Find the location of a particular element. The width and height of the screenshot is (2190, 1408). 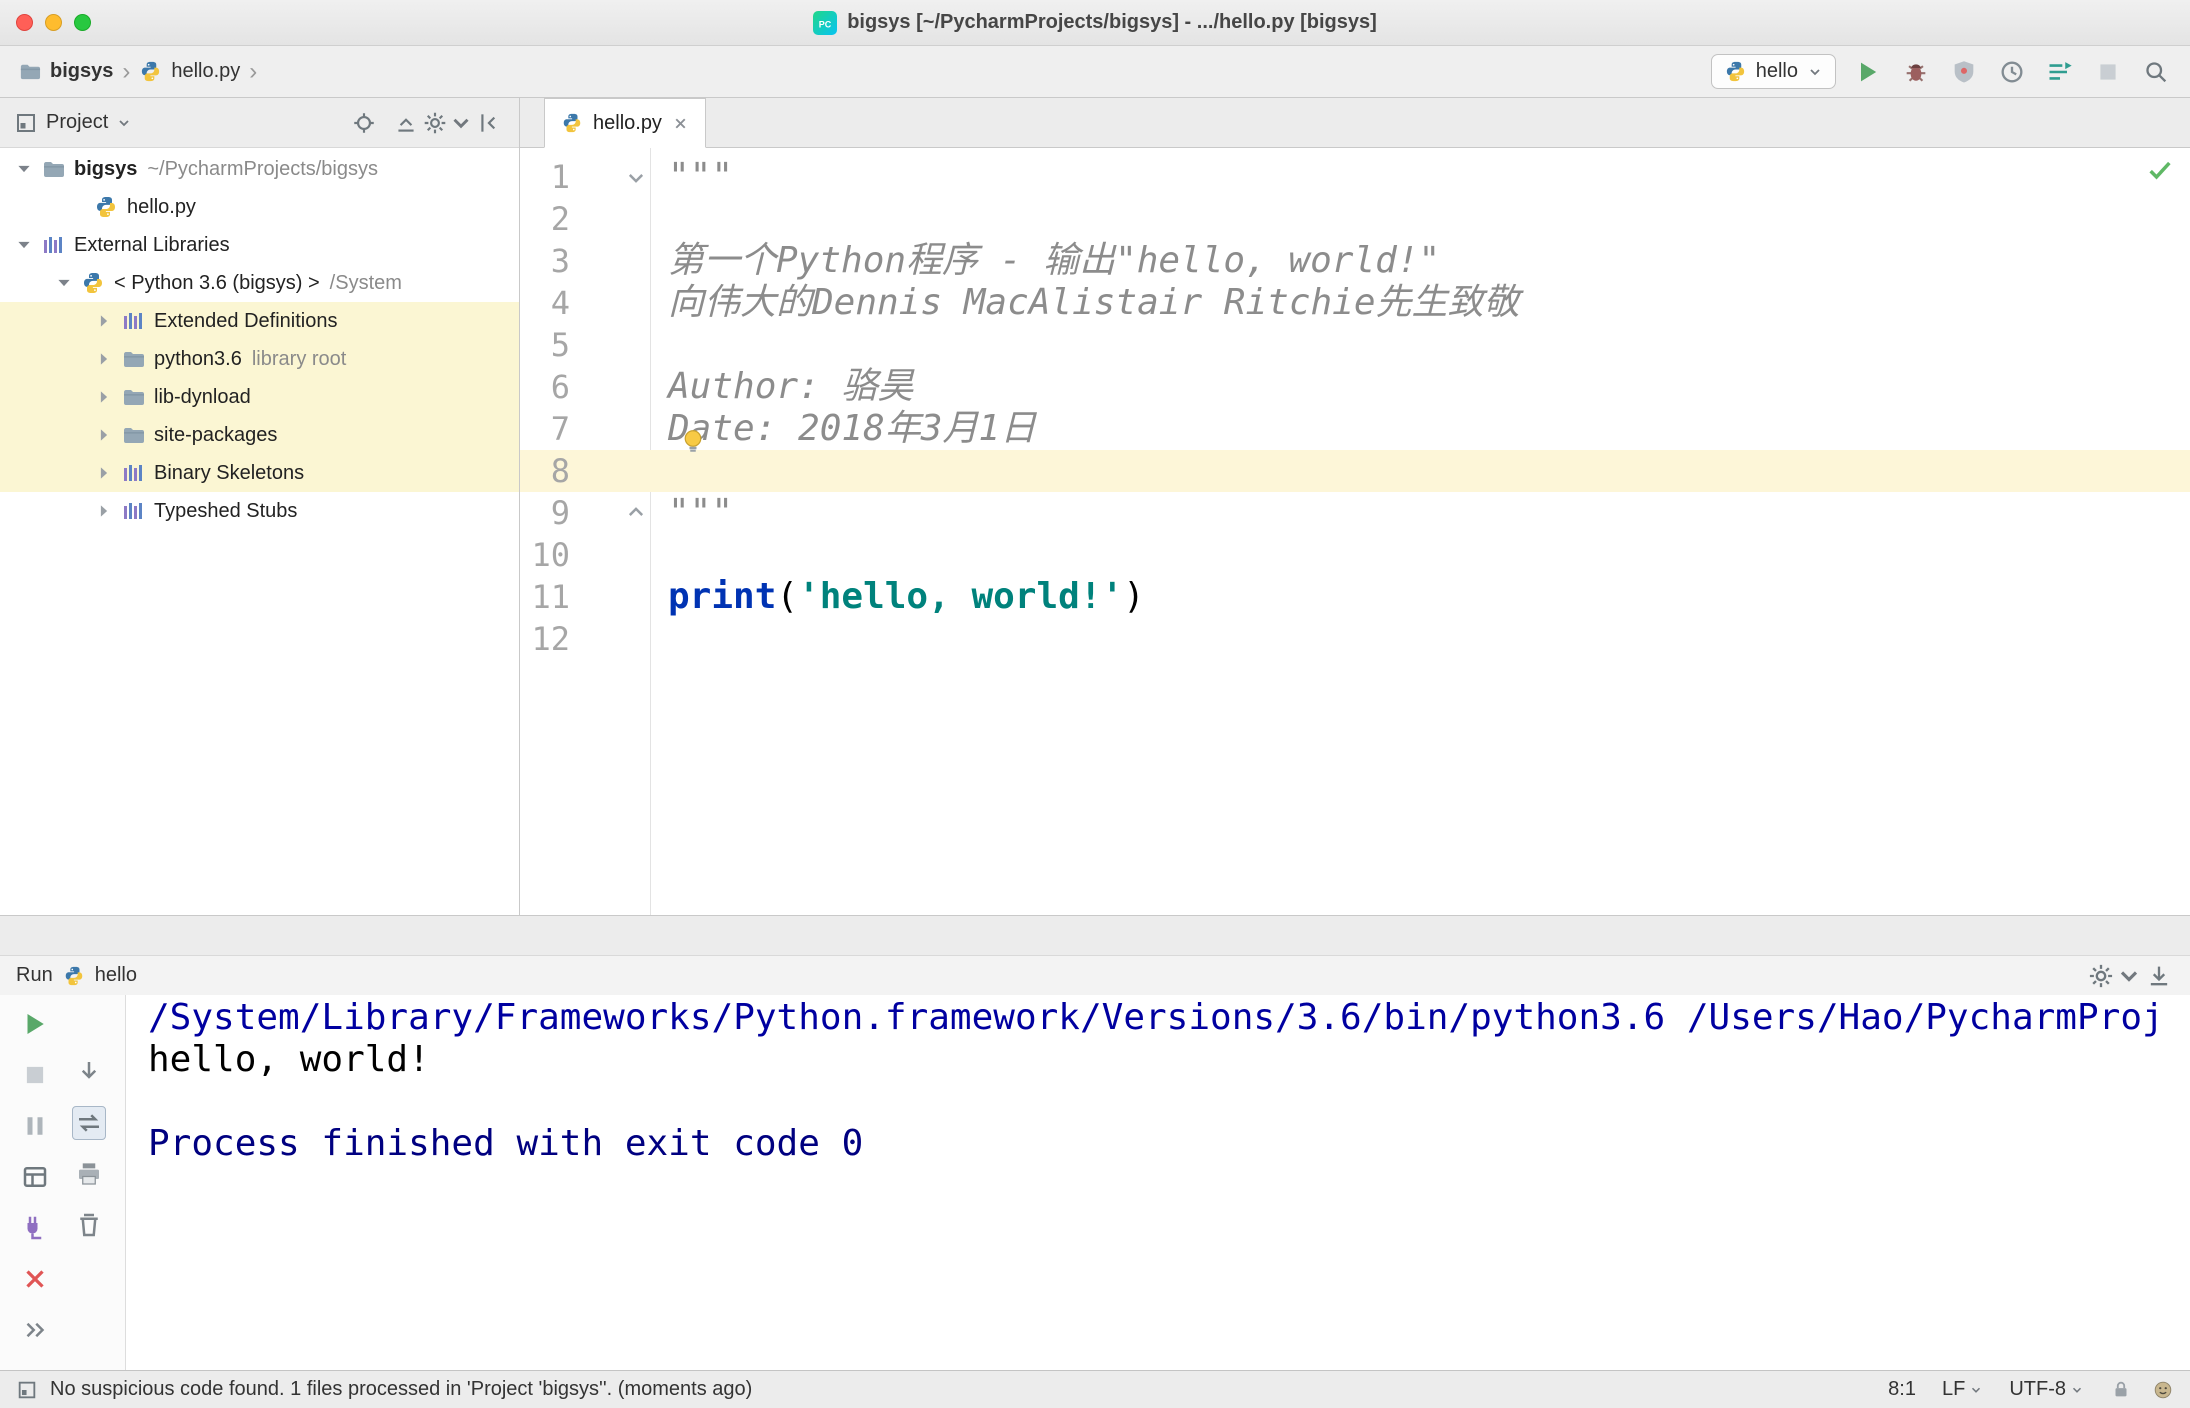

editor-line-7: 7 Date: 2018年3月1日 is located at coordinates (1355, 430).